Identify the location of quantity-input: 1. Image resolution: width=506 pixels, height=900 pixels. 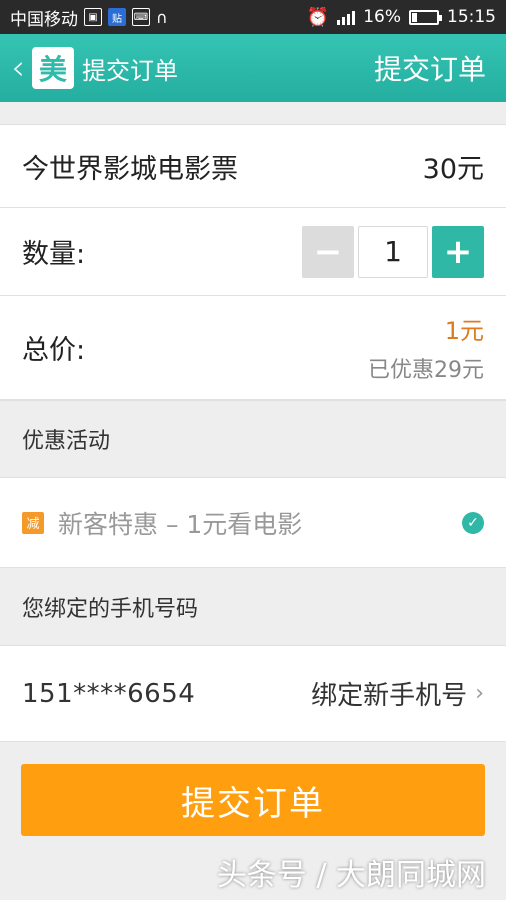
(393, 251).